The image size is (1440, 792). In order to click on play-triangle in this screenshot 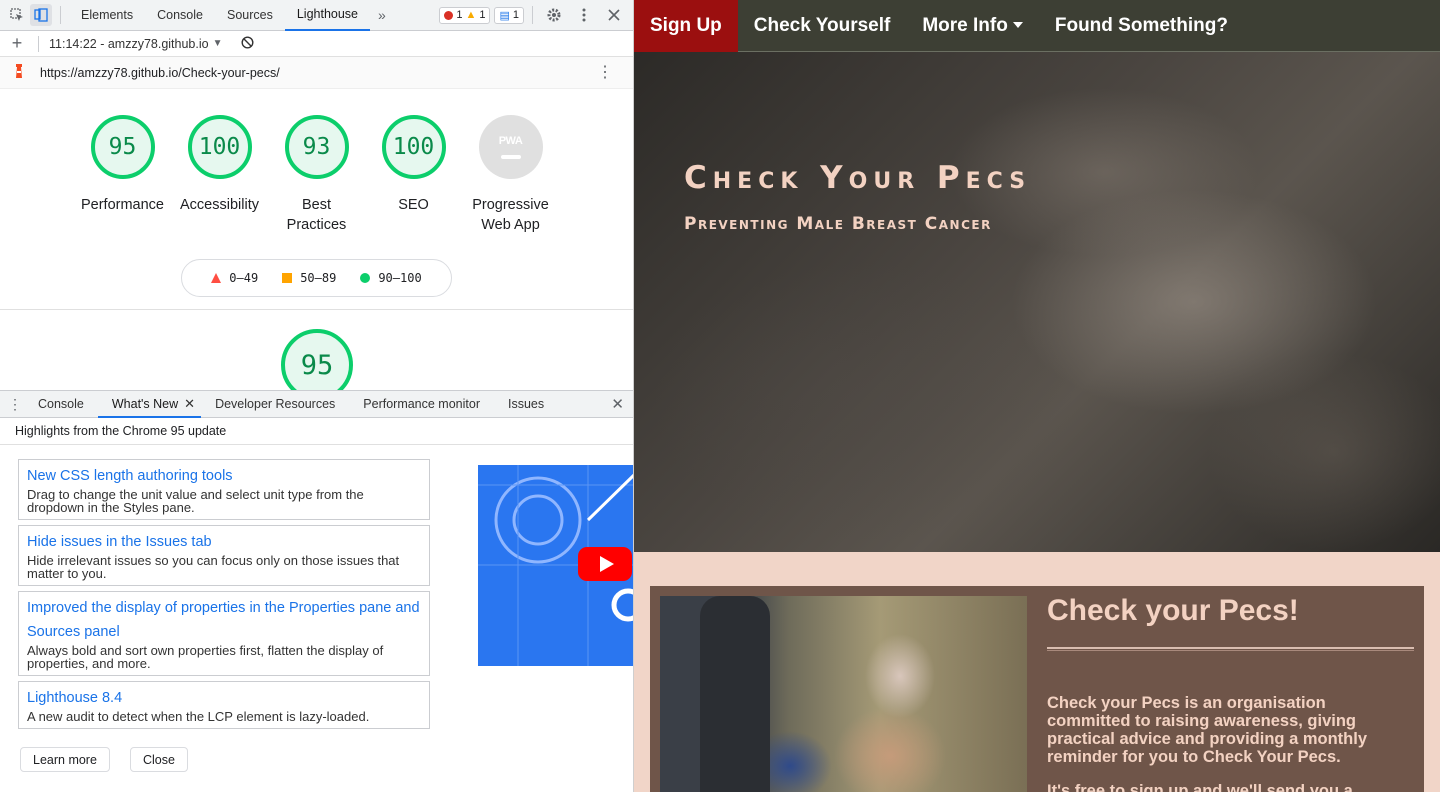, I will do `click(606, 564)`.